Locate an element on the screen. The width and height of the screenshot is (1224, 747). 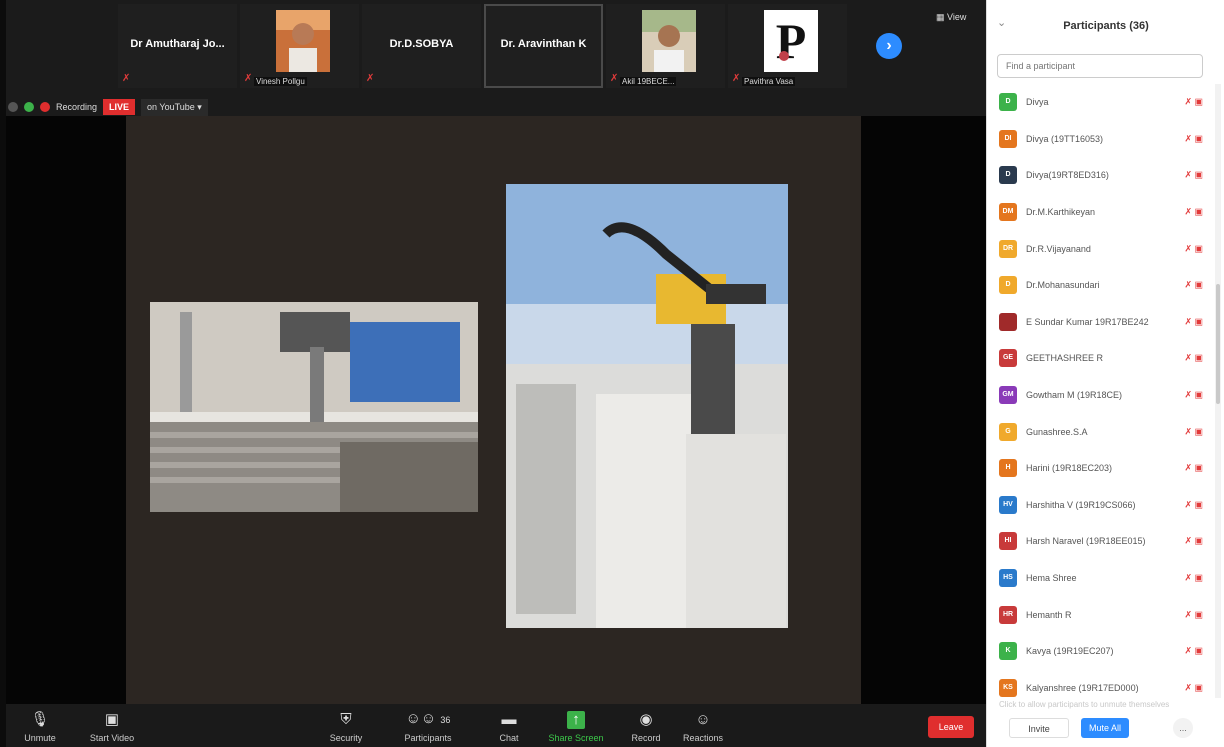
participant-row: HV Harshitha V (19R19CS066) ✗ ▣ is located at coordinates (1101, 505).